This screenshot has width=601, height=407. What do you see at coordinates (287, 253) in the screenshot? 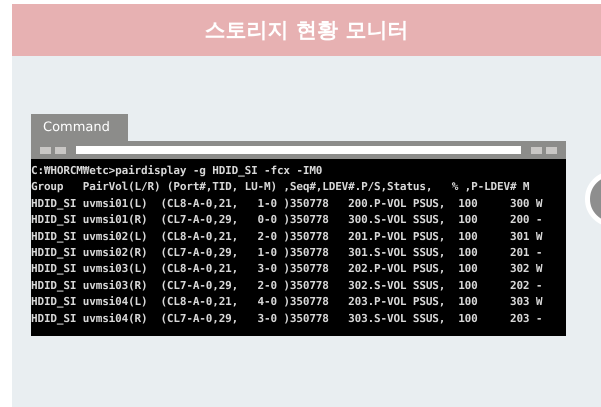
I see `terminal-line: HDID_SI uvmsi02(R) (CL7-A-0,29, 1-0 )350778 301.S-VOL SSUS, 100 201 -` at bounding box center [287, 253].